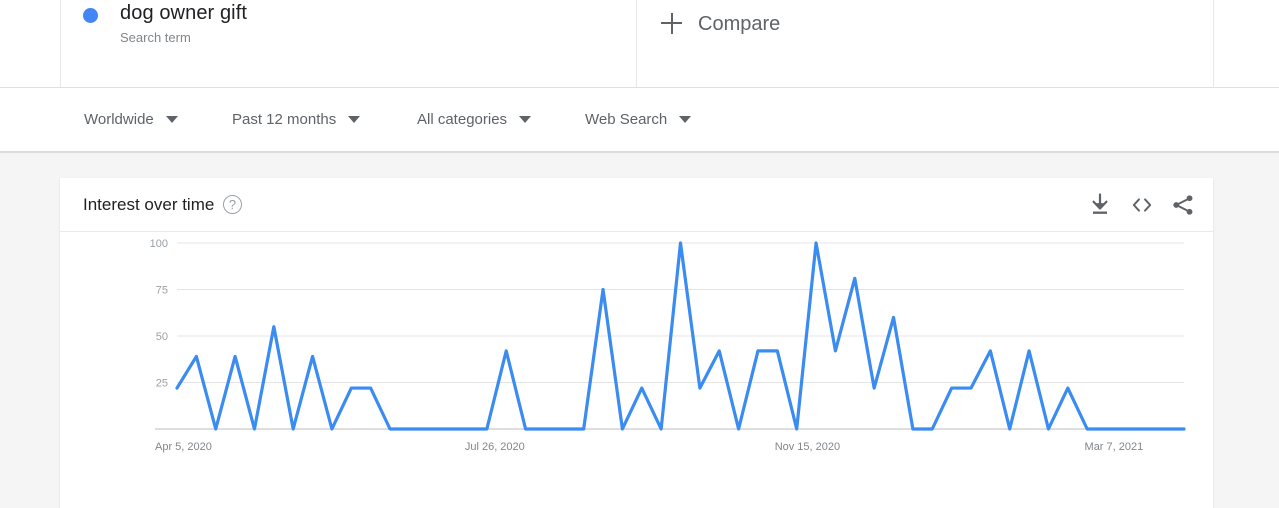  What do you see at coordinates (636, 205) in the screenshot?
I see `card-header: Interest over time ?` at bounding box center [636, 205].